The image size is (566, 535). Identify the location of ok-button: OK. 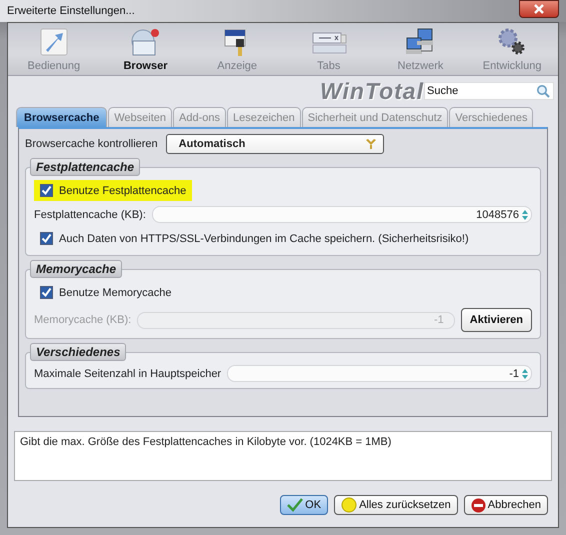
(304, 505).